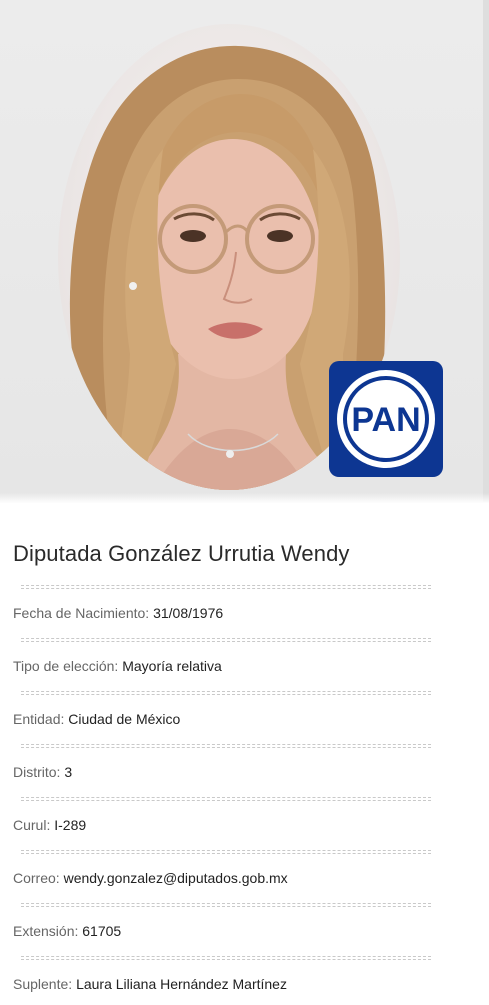 This screenshot has height=1005, width=489. Describe the element at coordinates (124, 719) in the screenshot. I see `field-value: Ciudad de México` at that location.